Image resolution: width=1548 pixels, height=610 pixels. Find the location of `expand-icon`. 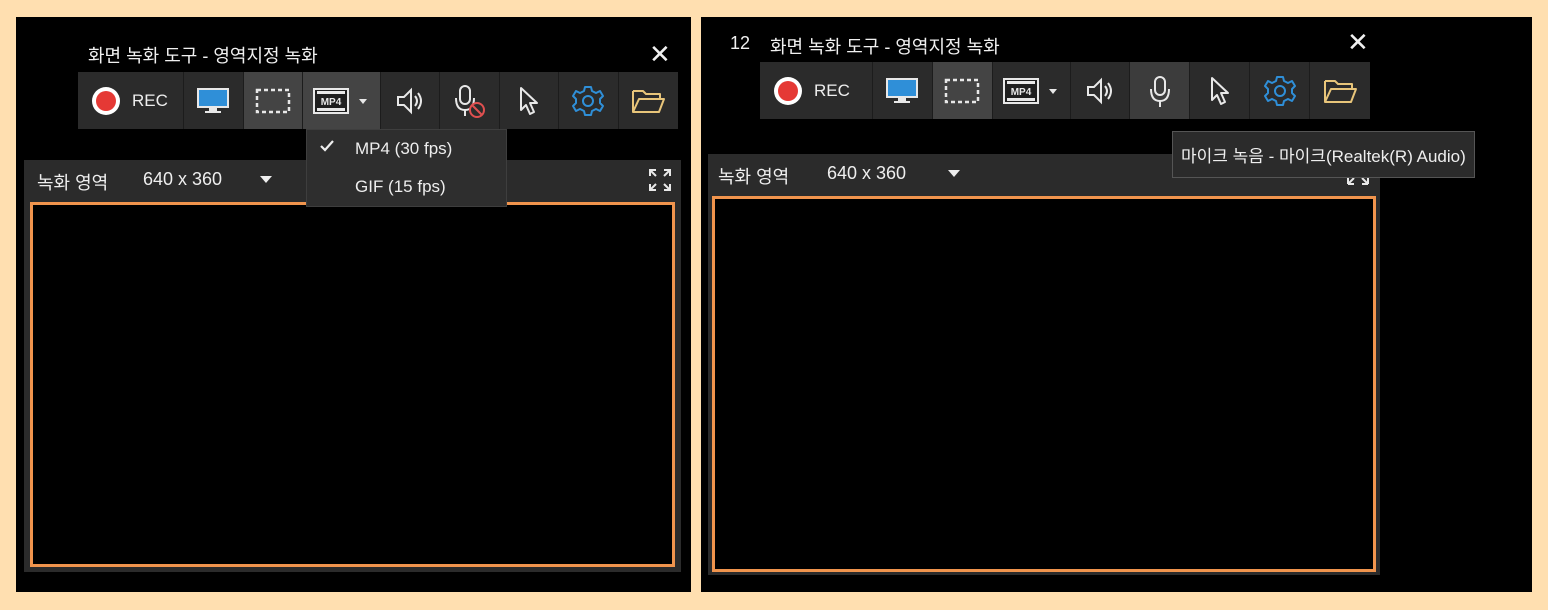

expand-icon is located at coordinates (660, 180).